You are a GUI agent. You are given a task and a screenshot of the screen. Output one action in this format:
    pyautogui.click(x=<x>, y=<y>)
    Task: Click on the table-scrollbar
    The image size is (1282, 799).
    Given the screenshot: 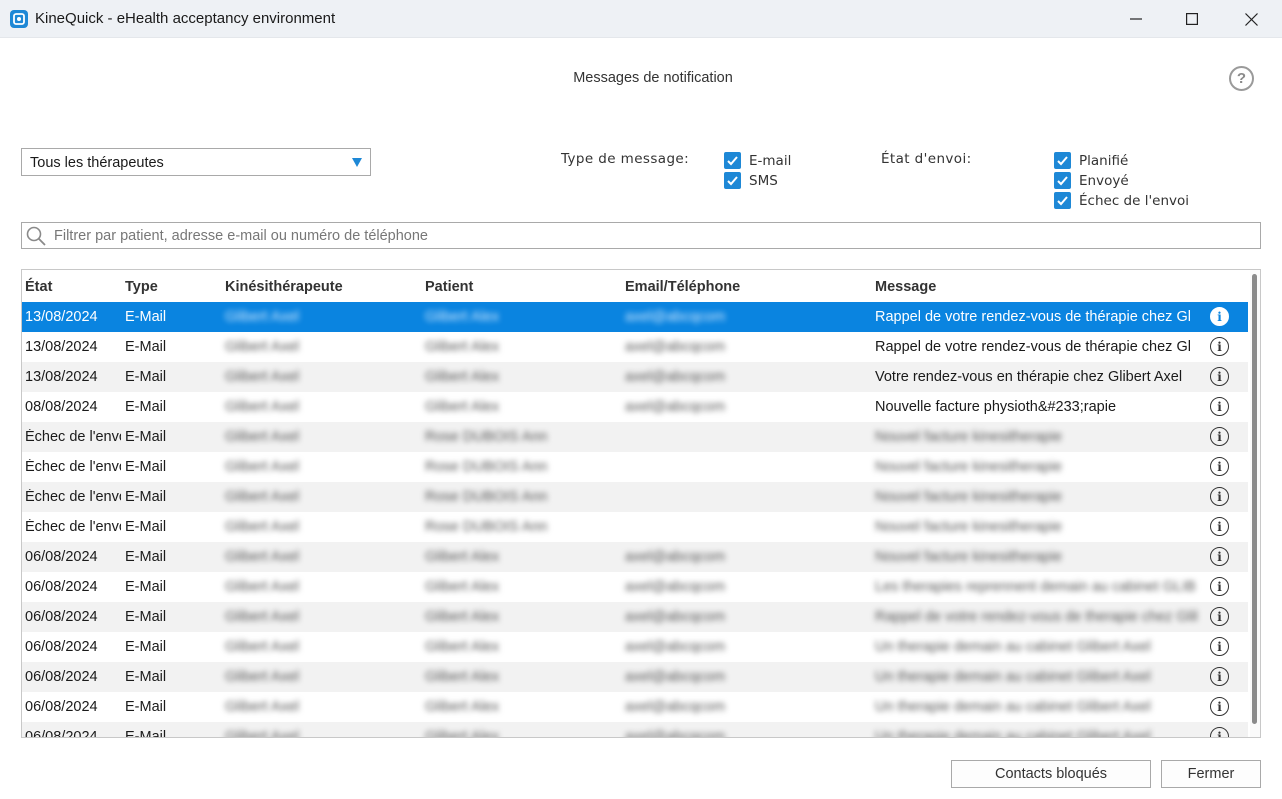 What is the action you would take?
    pyautogui.click(x=1255, y=503)
    